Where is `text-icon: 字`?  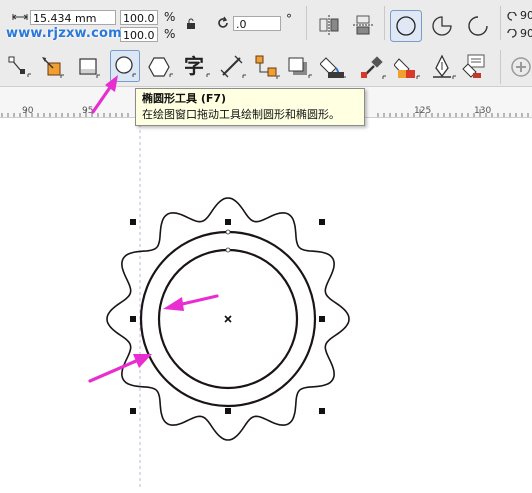 text-icon: 字 is located at coordinates (197, 67).